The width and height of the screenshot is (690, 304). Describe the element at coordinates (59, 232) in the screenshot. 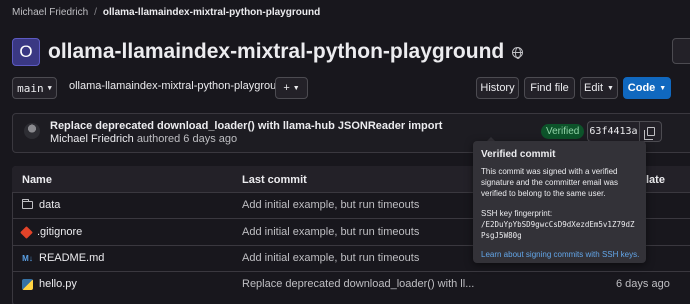

I see `file-name: .gitignore` at that location.